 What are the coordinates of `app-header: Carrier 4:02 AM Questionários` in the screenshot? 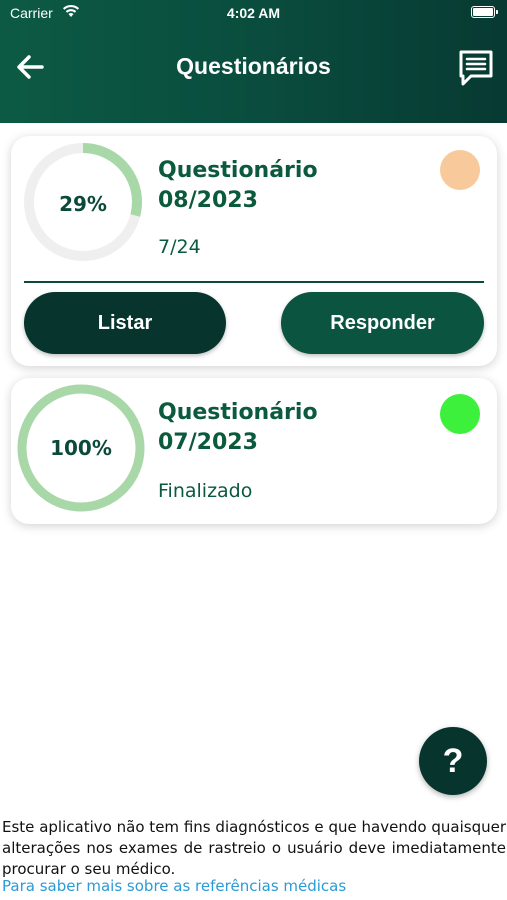 It's located at (253, 61).